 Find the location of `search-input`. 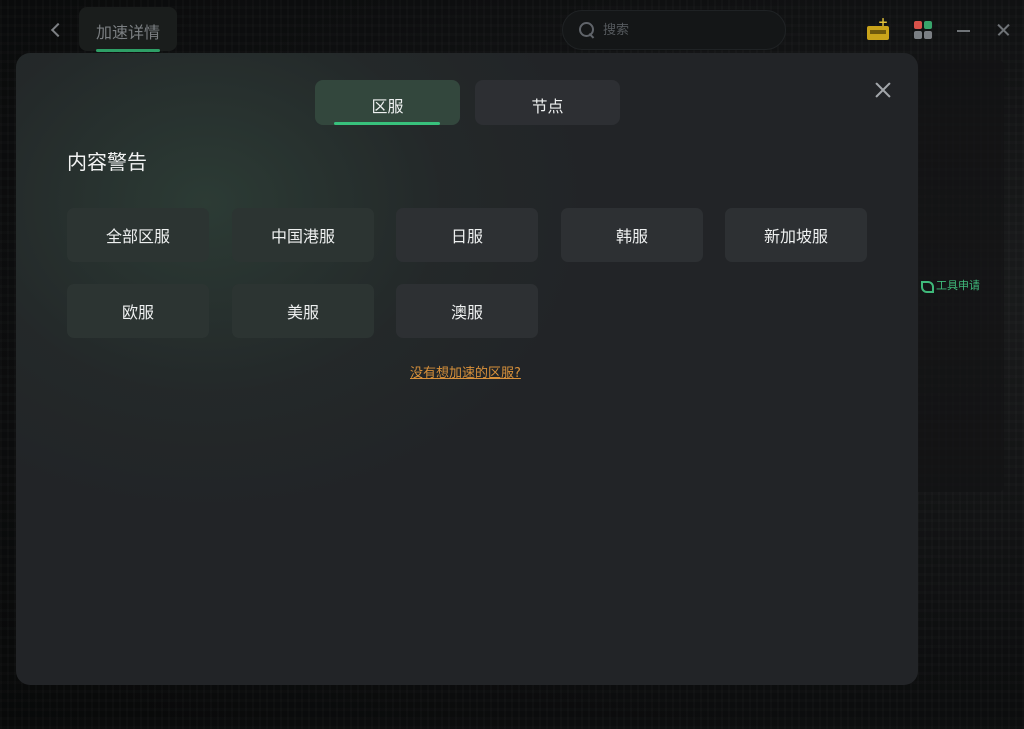

search-input is located at coordinates (688, 30).